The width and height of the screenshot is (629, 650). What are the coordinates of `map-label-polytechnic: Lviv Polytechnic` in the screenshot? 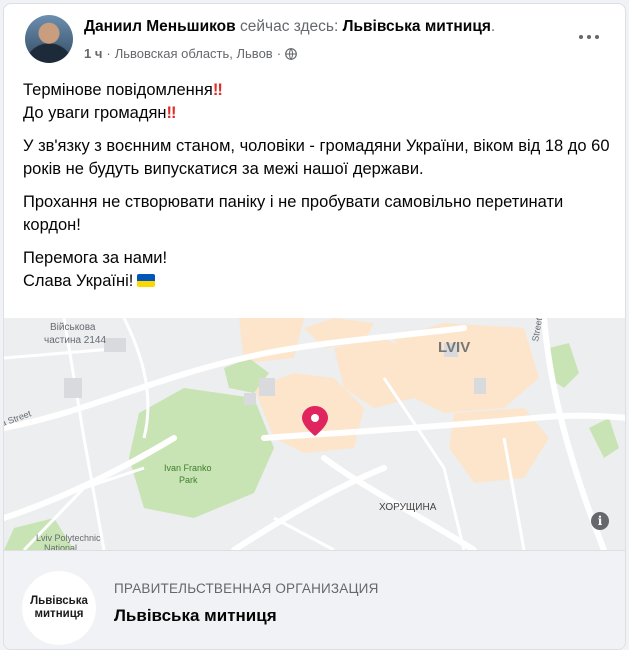 It's located at (68, 538).